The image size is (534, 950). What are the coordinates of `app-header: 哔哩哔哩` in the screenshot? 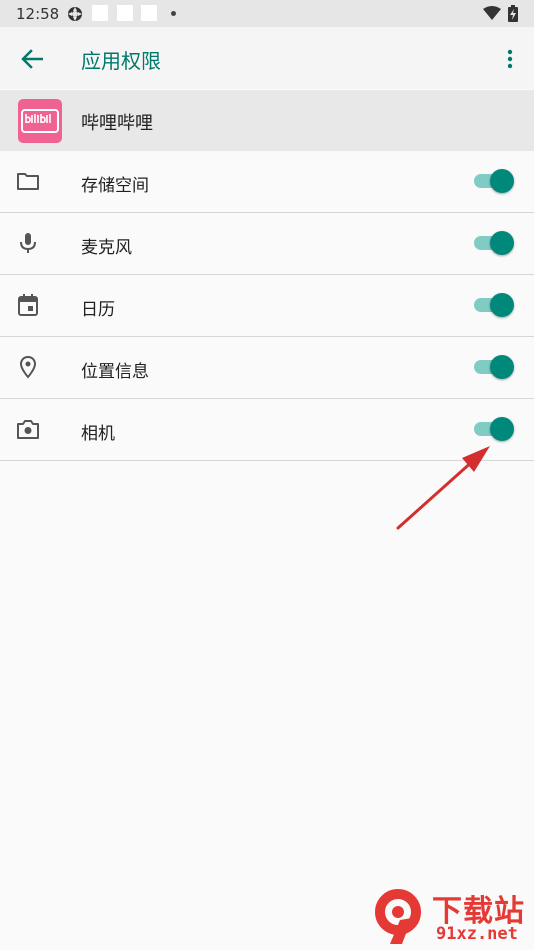 It's located at (267, 120).